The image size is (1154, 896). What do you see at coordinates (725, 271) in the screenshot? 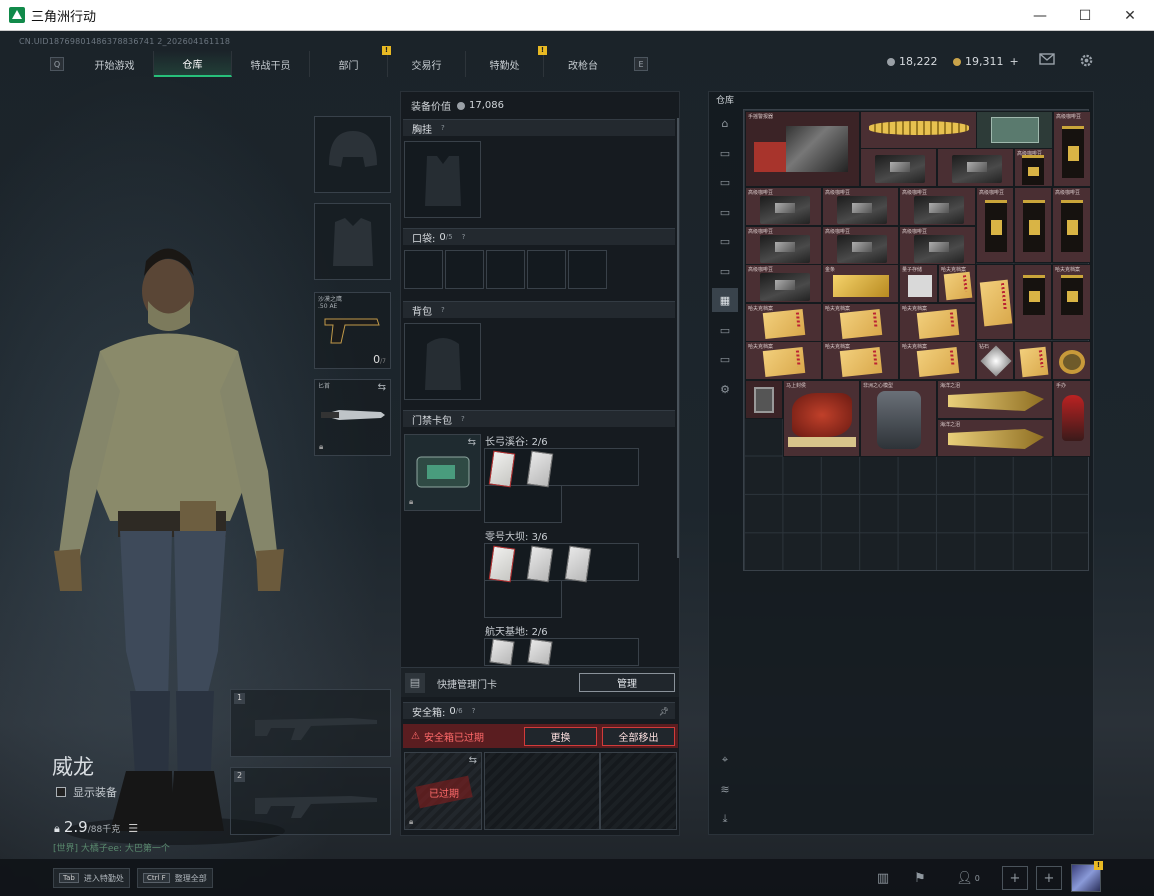
I see `stash-tab-6: ▭` at bounding box center [725, 271].